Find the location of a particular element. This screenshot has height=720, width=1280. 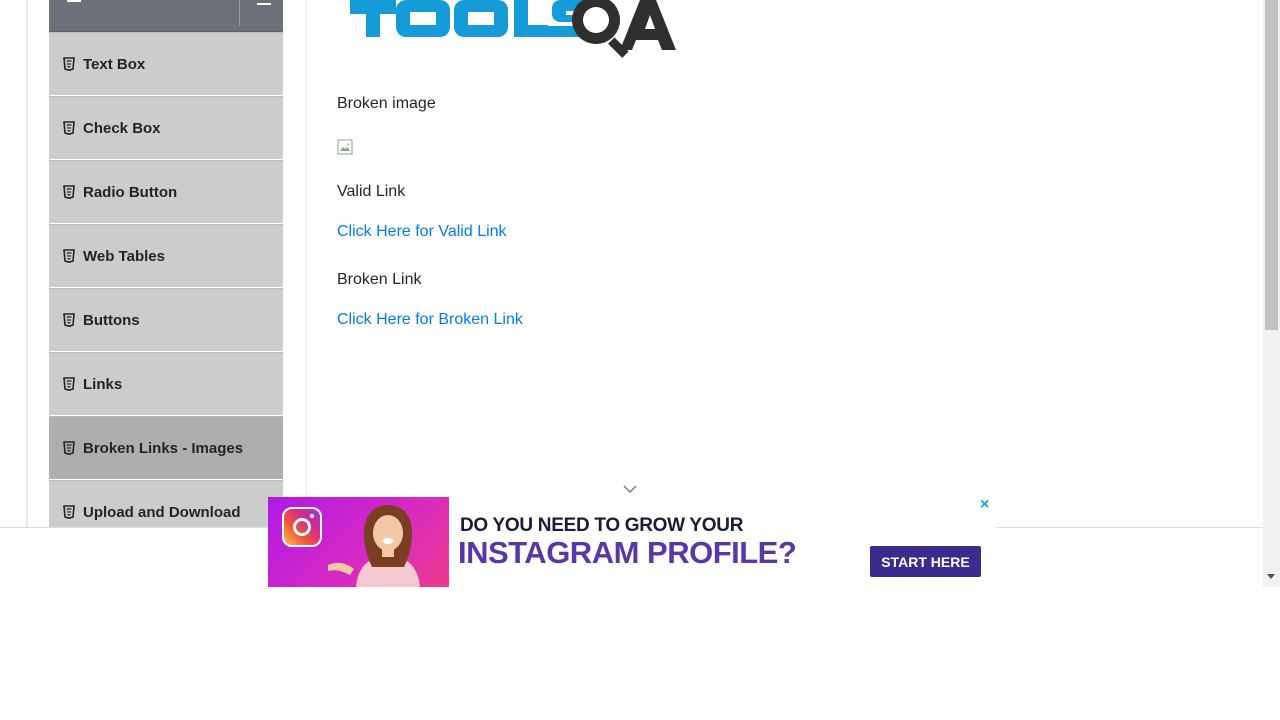

divider is located at coordinates (239, 13).